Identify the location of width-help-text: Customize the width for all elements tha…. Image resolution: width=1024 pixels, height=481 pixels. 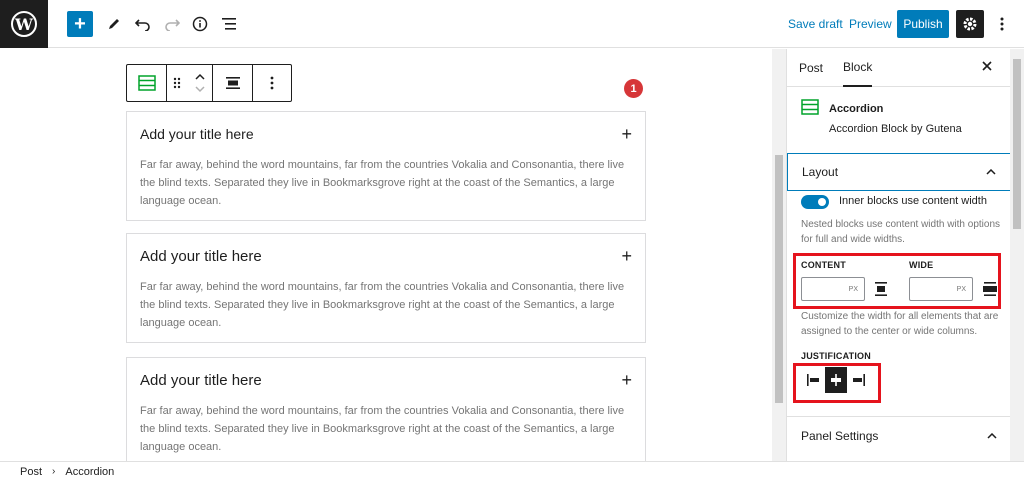
(900, 324).